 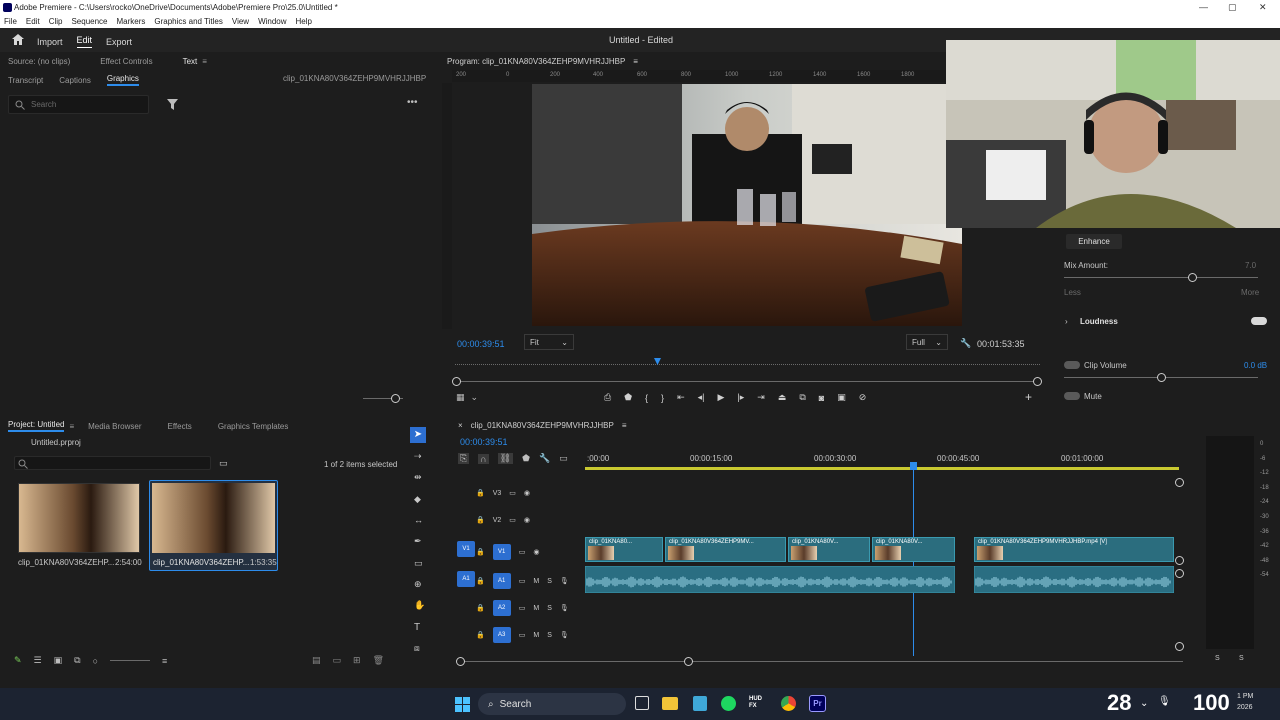 I want to click on nav-edit: Edit, so click(x=84, y=41).